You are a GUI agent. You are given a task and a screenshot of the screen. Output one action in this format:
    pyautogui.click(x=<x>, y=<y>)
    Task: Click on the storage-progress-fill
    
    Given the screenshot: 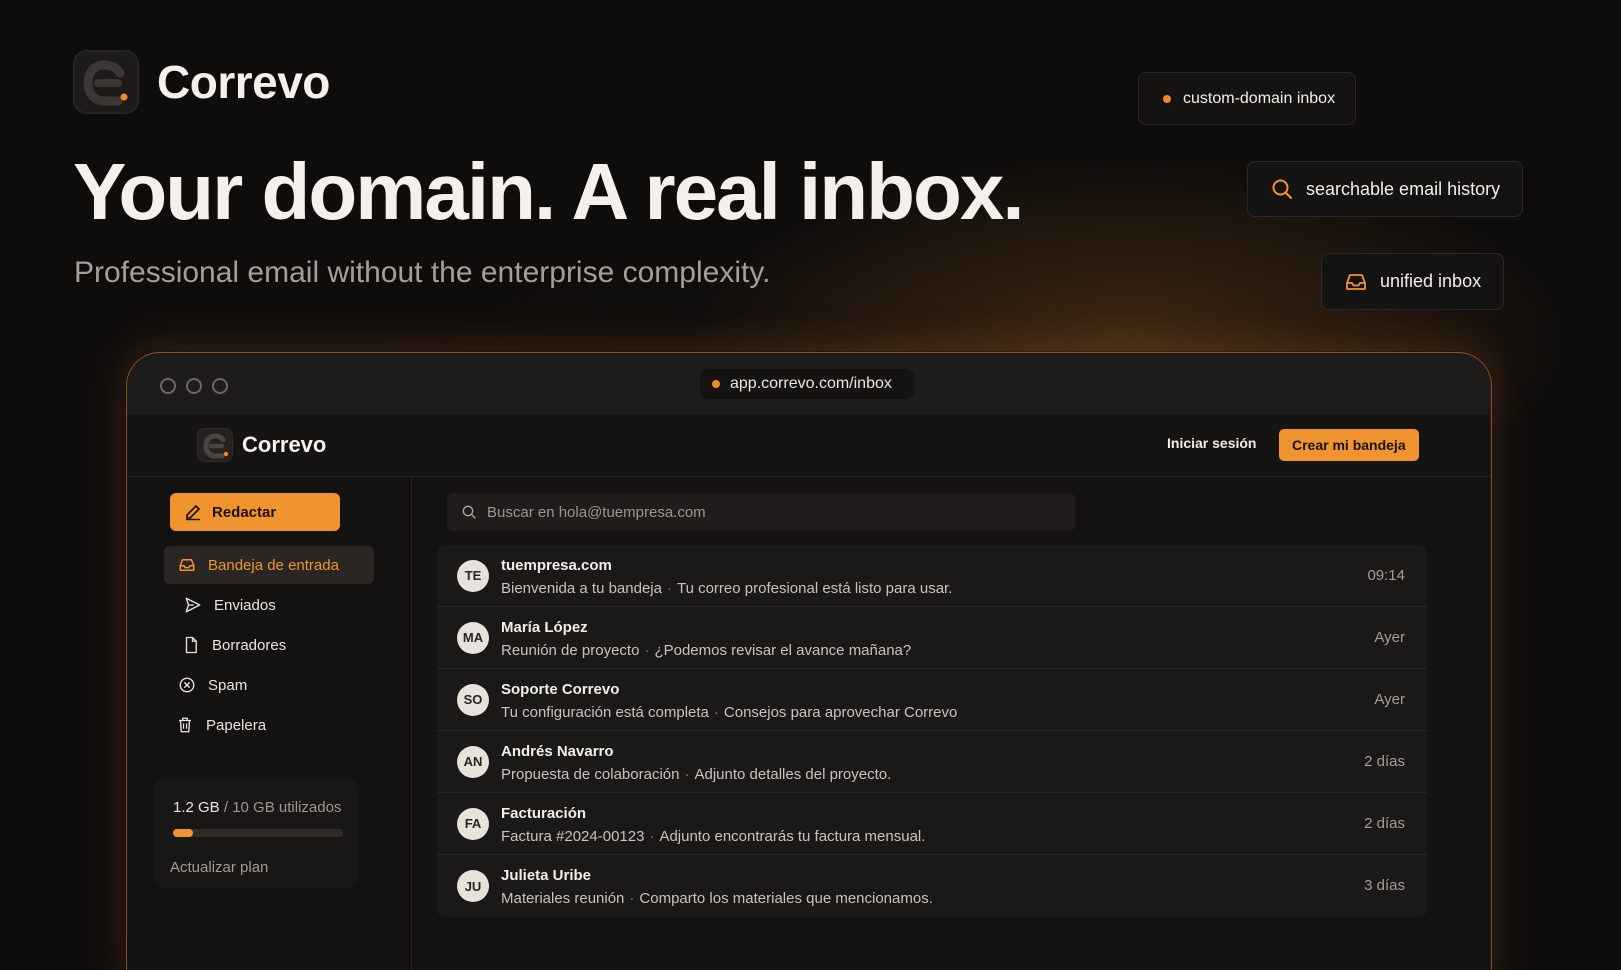 What is the action you would take?
    pyautogui.click(x=183, y=833)
    